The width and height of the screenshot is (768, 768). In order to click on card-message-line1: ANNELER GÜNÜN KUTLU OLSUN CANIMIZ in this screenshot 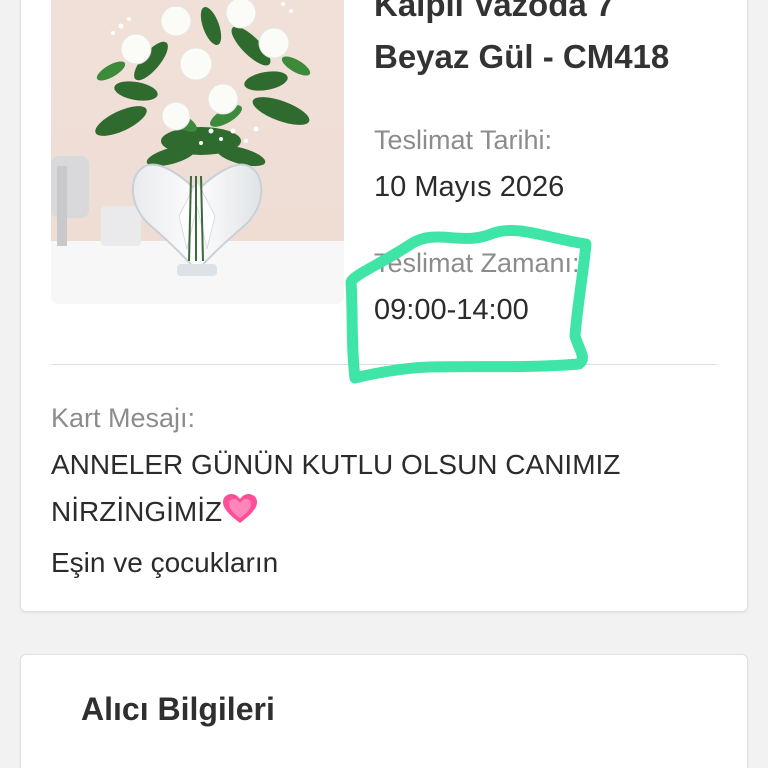, I will do `click(336, 464)`.